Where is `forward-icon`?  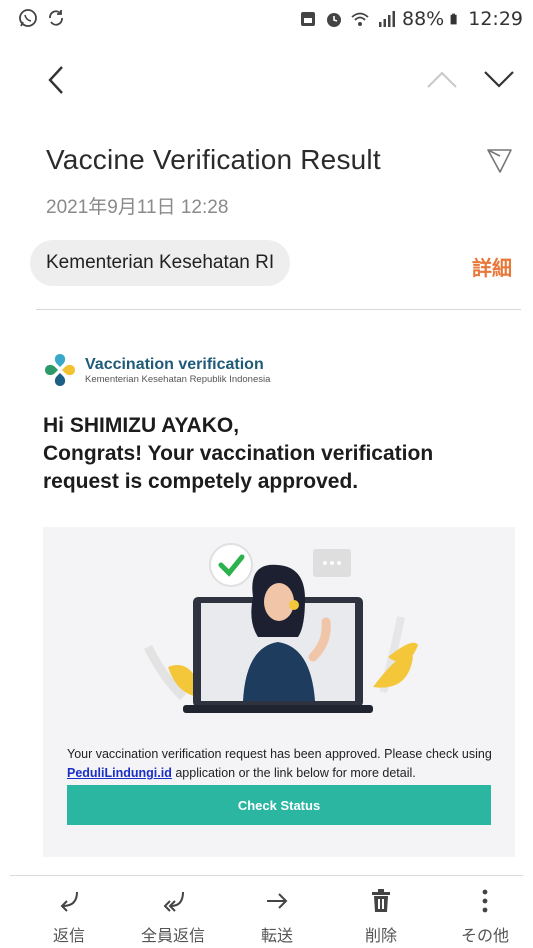 forward-icon is located at coordinates (277, 901).